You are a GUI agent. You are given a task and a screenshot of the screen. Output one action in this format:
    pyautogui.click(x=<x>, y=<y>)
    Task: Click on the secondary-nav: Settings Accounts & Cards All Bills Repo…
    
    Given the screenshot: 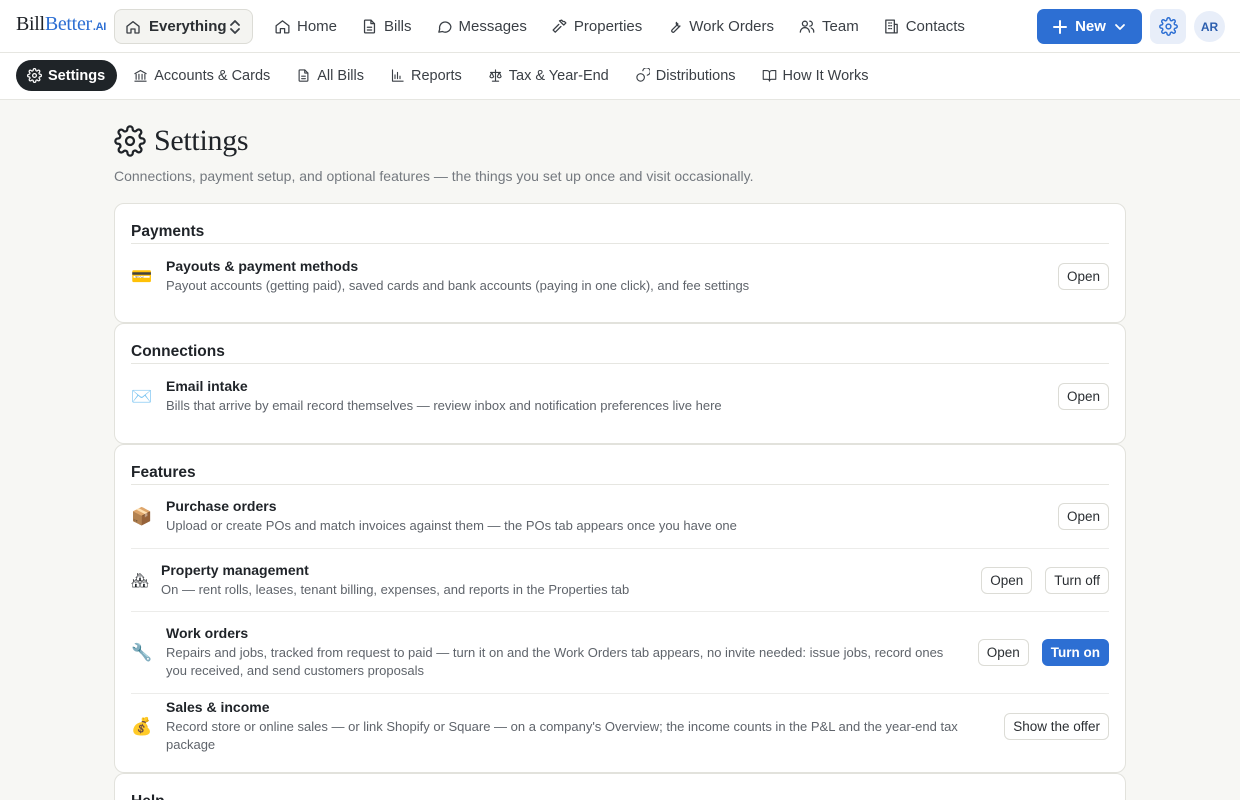 What is the action you would take?
    pyautogui.click(x=455, y=75)
    